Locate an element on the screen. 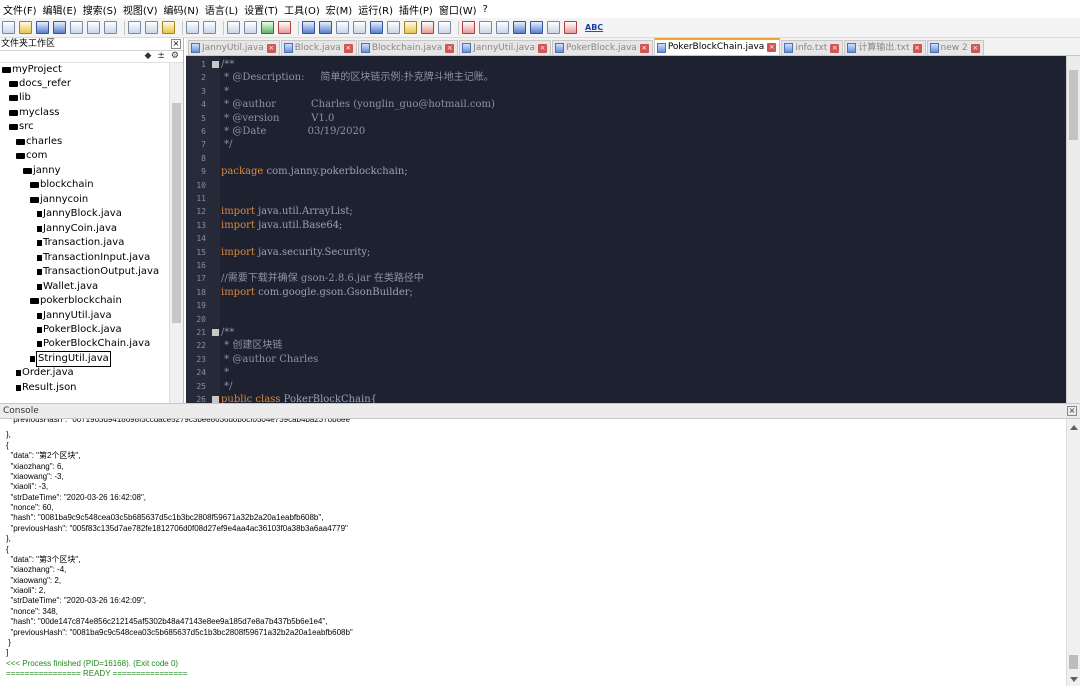 The height and width of the screenshot is (686, 1080). menu-item: 工具(O) is located at coordinates (302, 9).